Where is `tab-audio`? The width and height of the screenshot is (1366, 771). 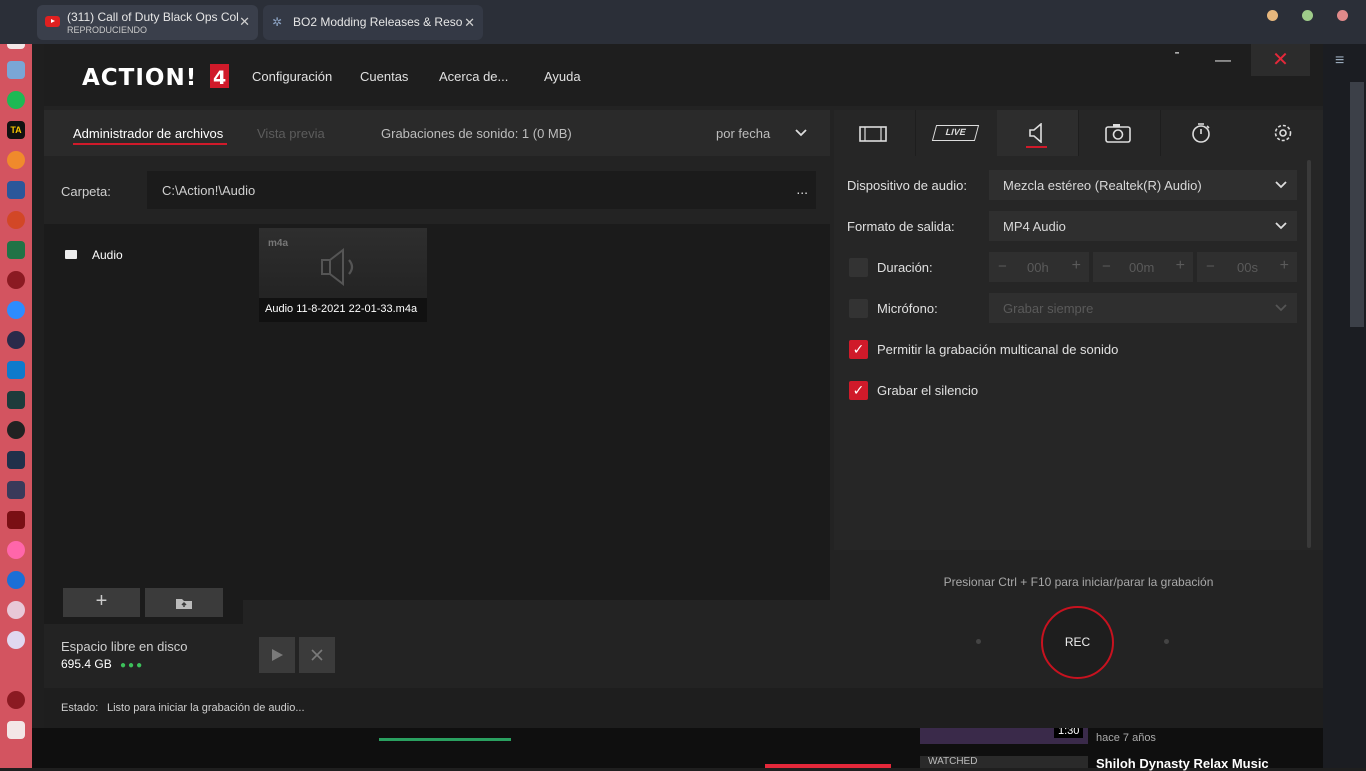 tab-audio is located at coordinates (1037, 133).